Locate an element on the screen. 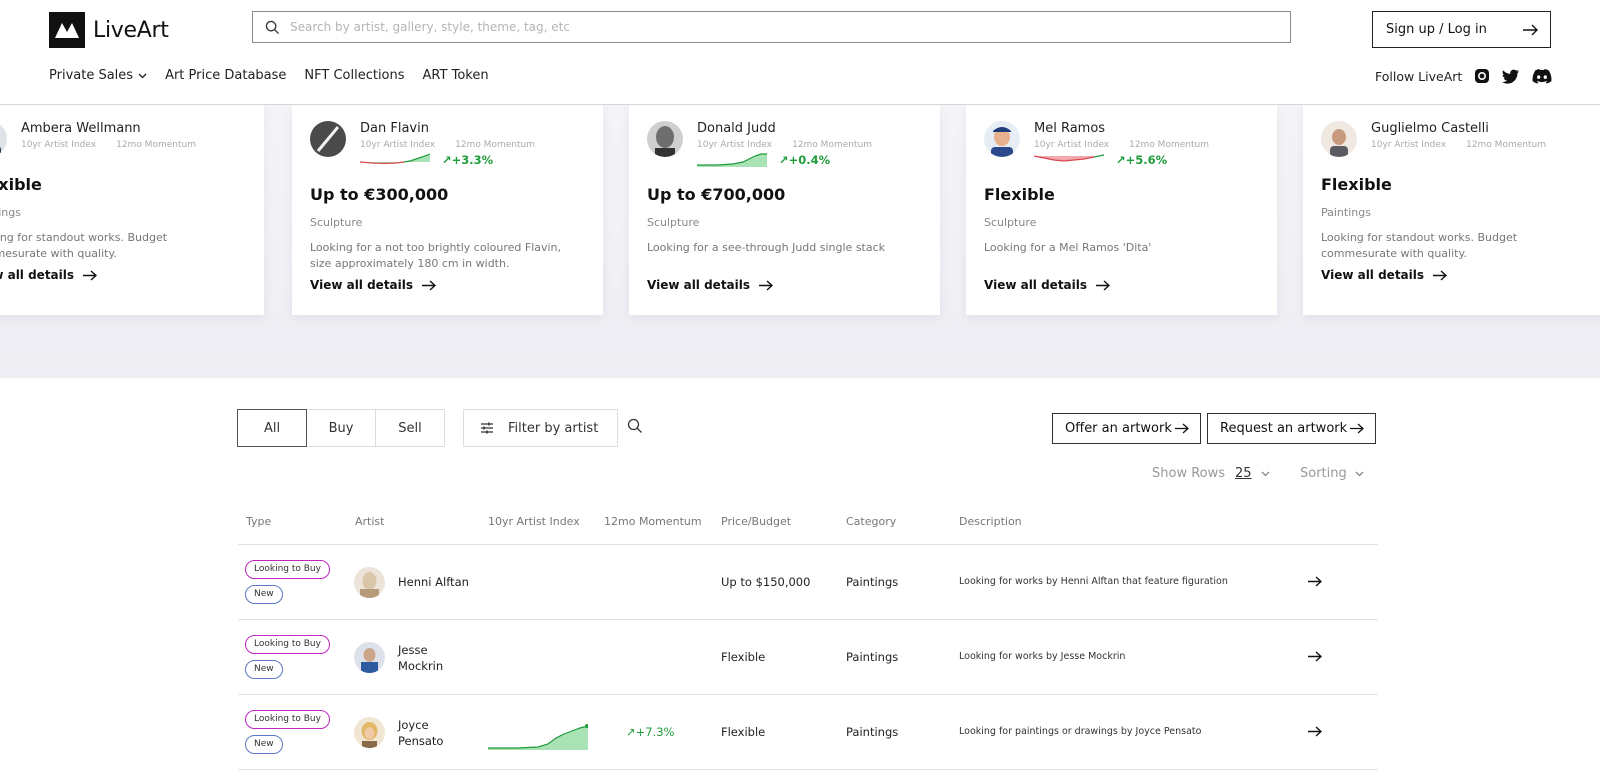 The image size is (1600, 770). request-artwork-button: Request an artwork is located at coordinates (1291, 428).